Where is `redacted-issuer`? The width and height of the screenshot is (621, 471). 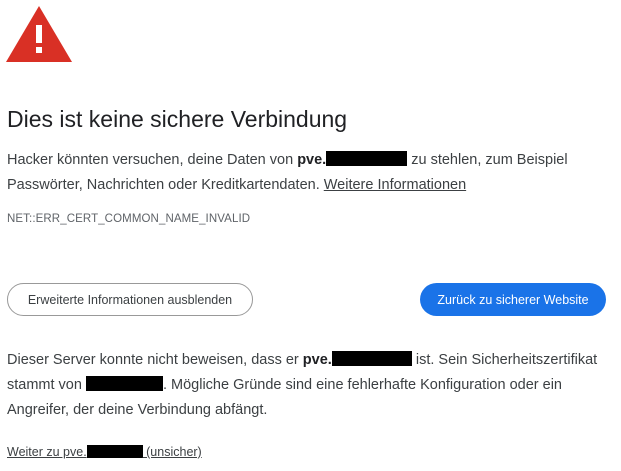
redacted-issuer is located at coordinates (124, 383).